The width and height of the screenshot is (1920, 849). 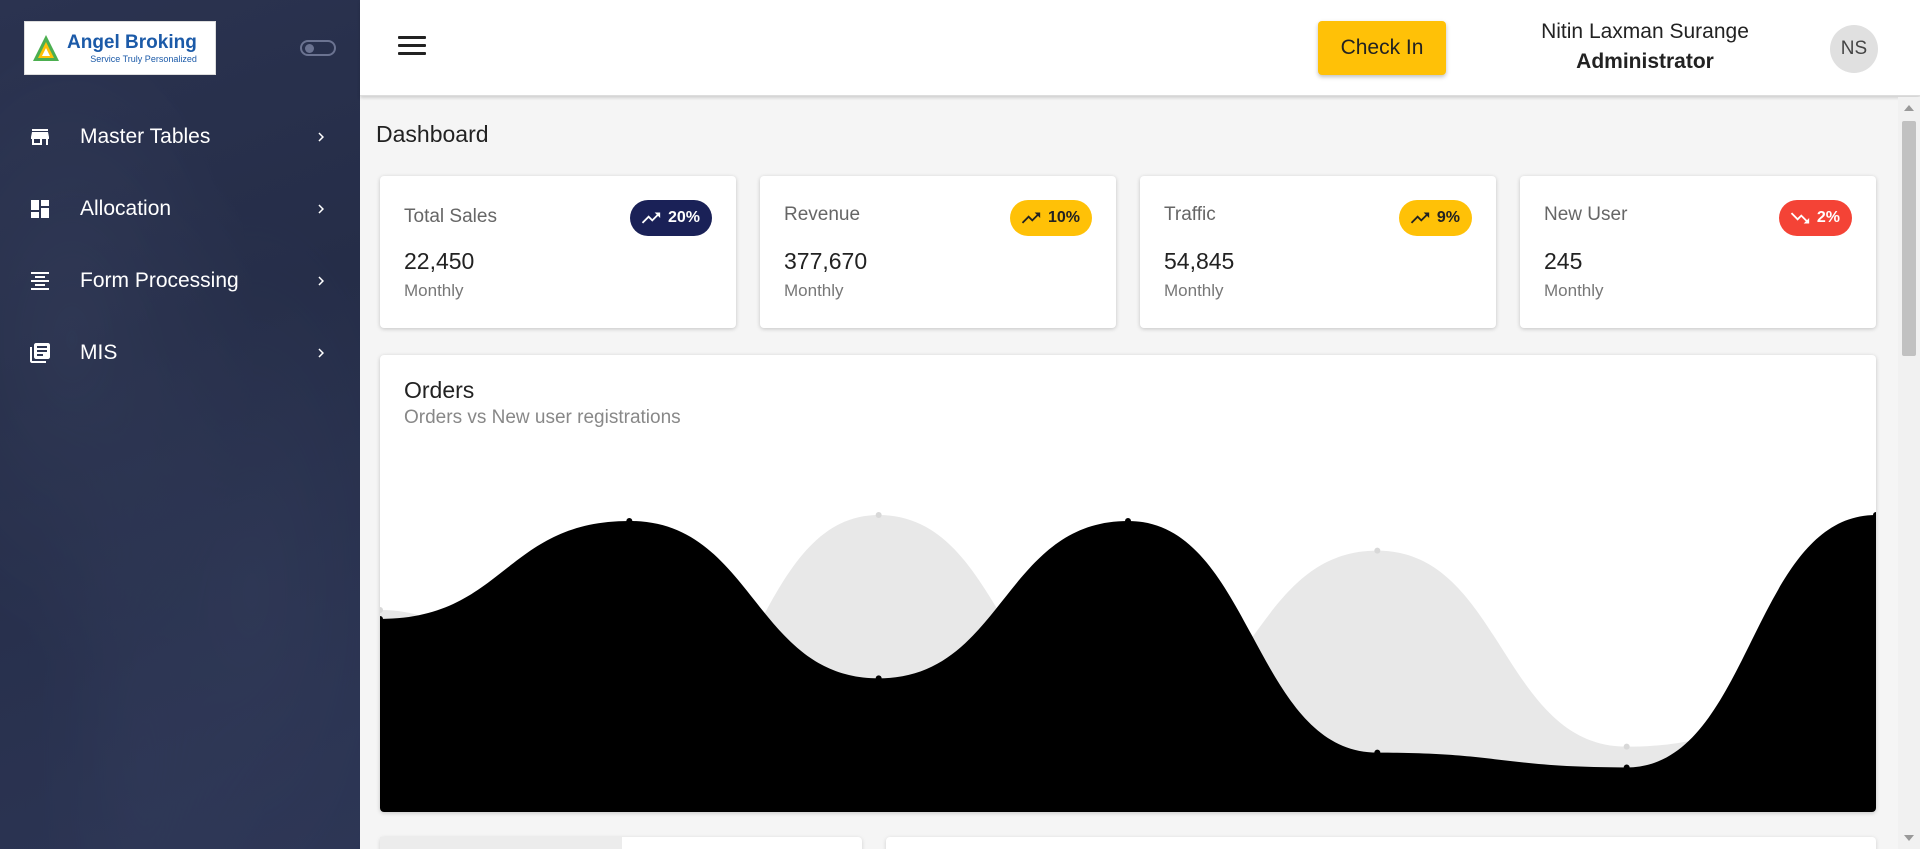 I want to click on avatar: NS, so click(x=1854, y=49).